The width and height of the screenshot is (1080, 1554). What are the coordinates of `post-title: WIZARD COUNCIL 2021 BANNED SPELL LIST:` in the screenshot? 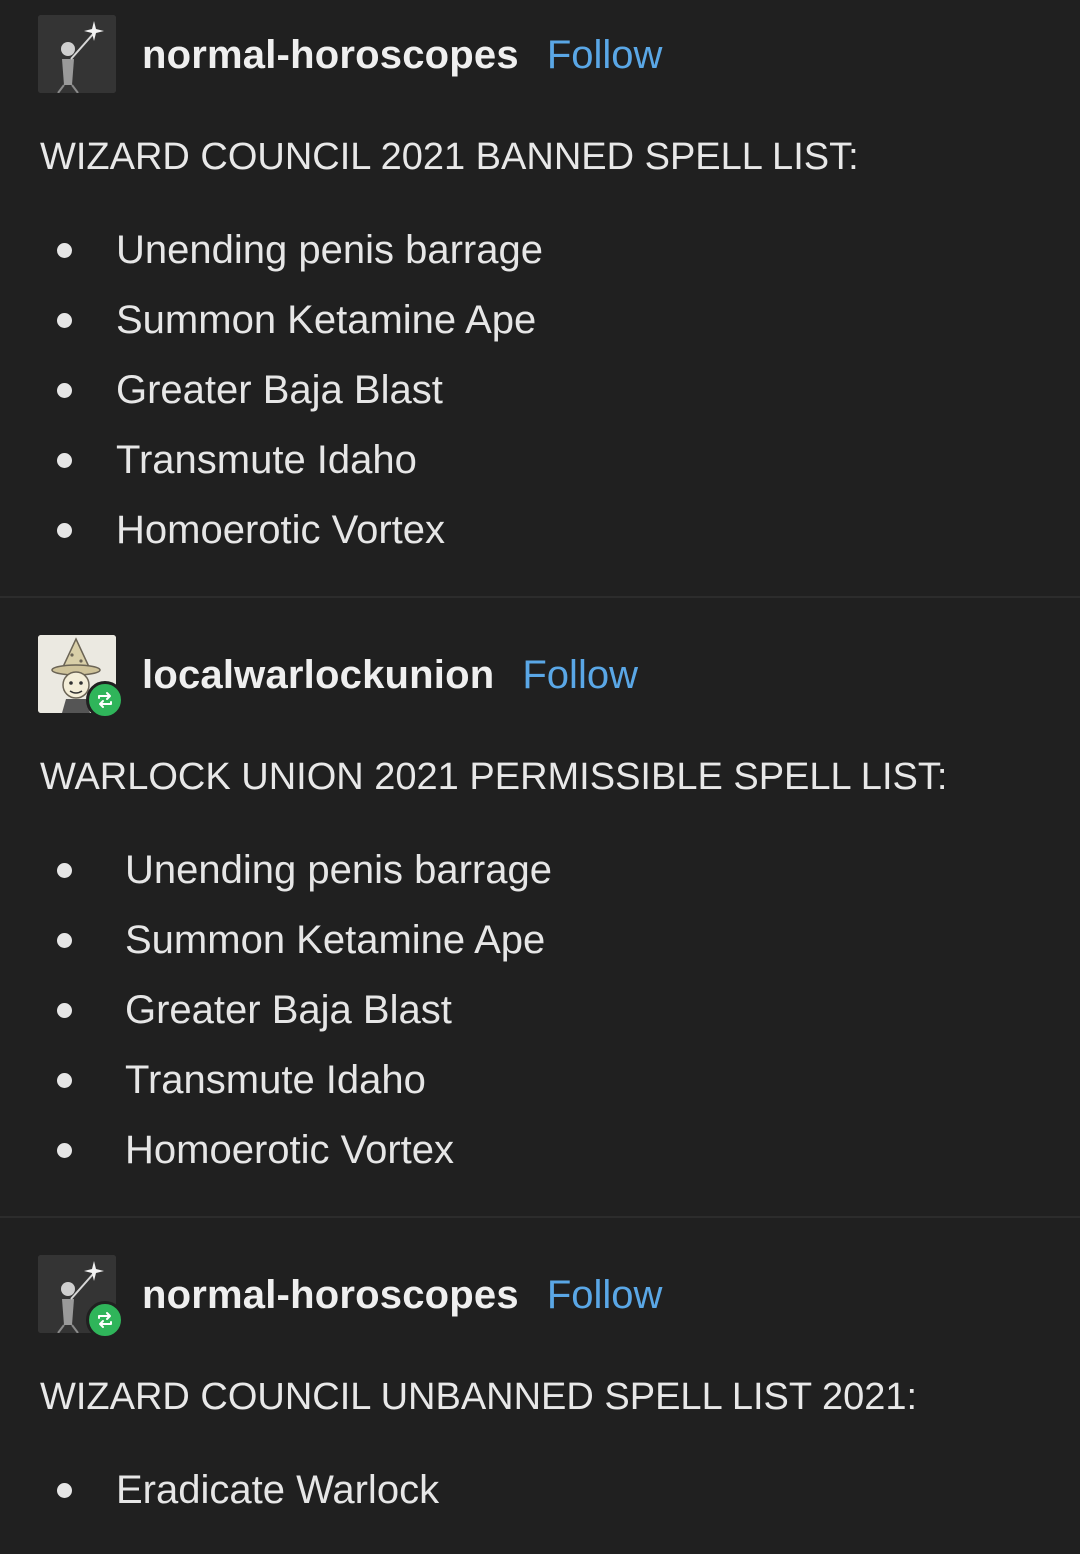 It's located at (449, 157).